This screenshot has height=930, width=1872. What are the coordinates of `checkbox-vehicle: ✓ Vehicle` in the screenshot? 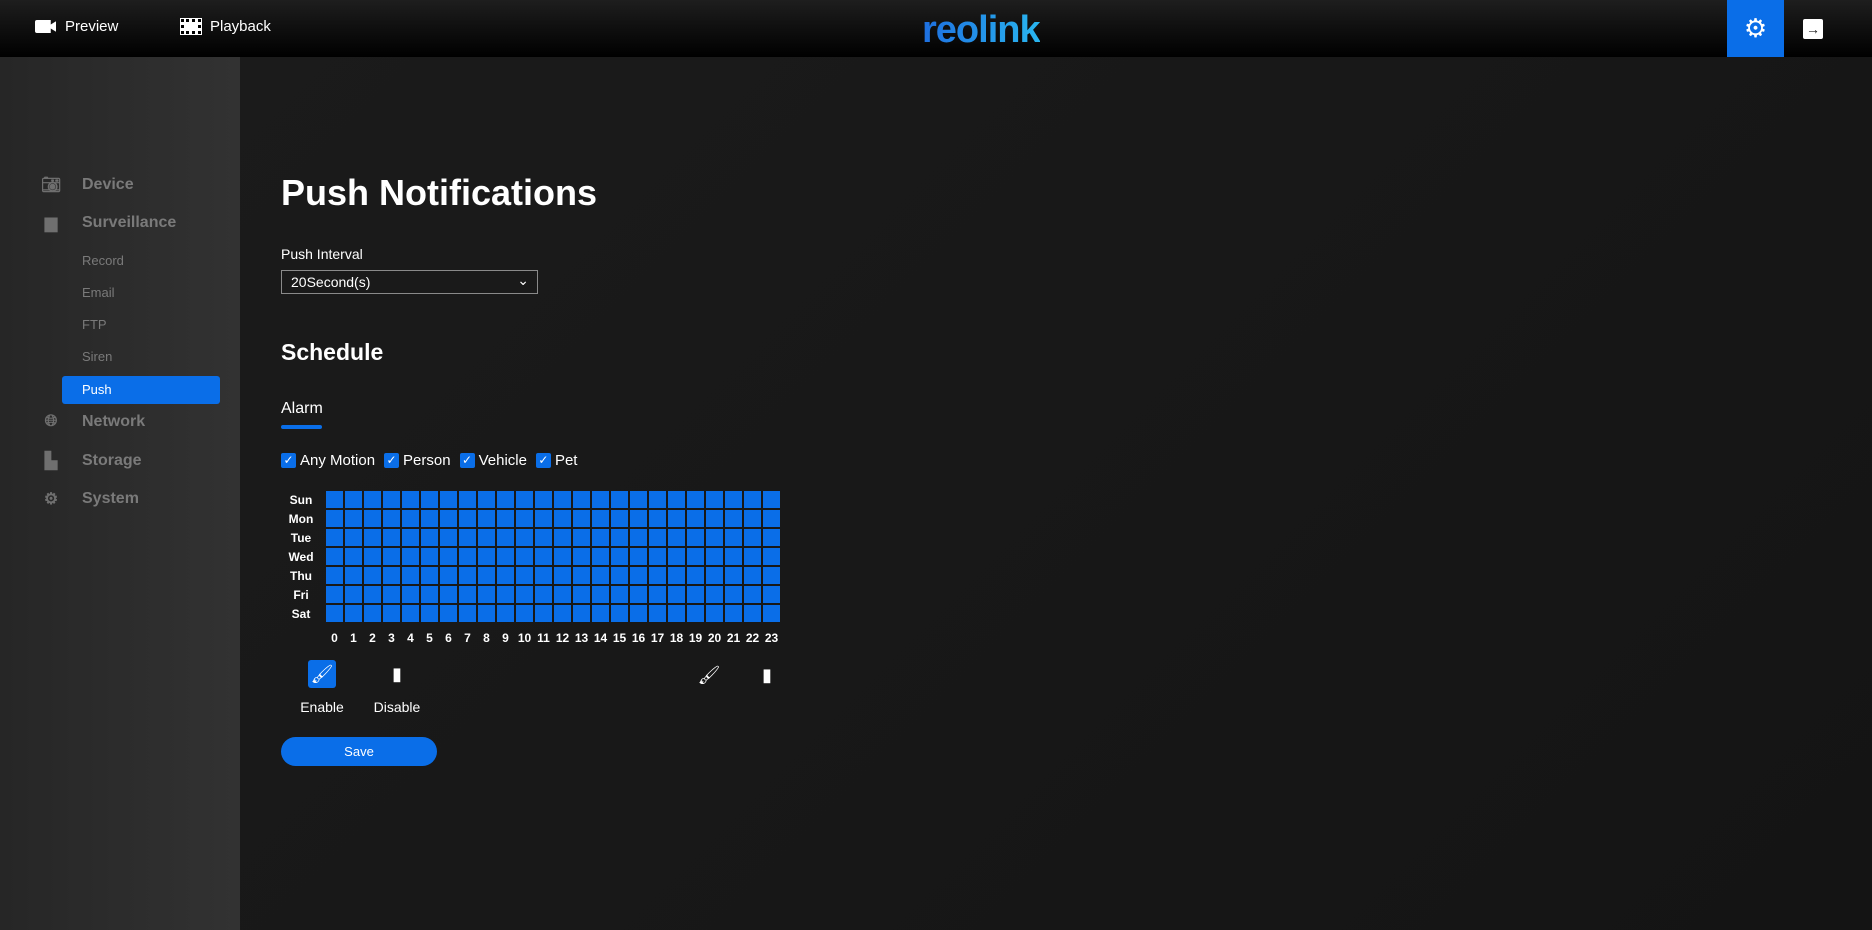 It's located at (493, 460).